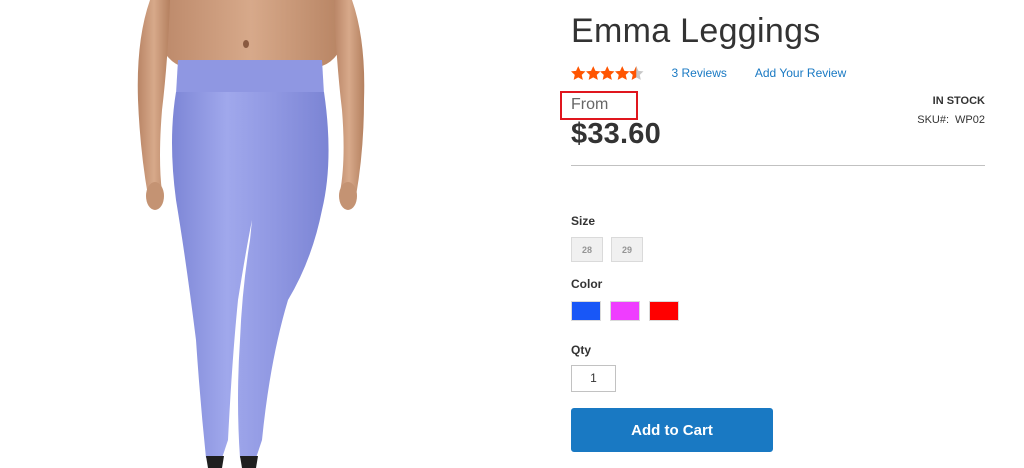 The image size is (1024, 468). Describe the element at coordinates (581, 350) in the screenshot. I see `qty-label: Qty` at that location.